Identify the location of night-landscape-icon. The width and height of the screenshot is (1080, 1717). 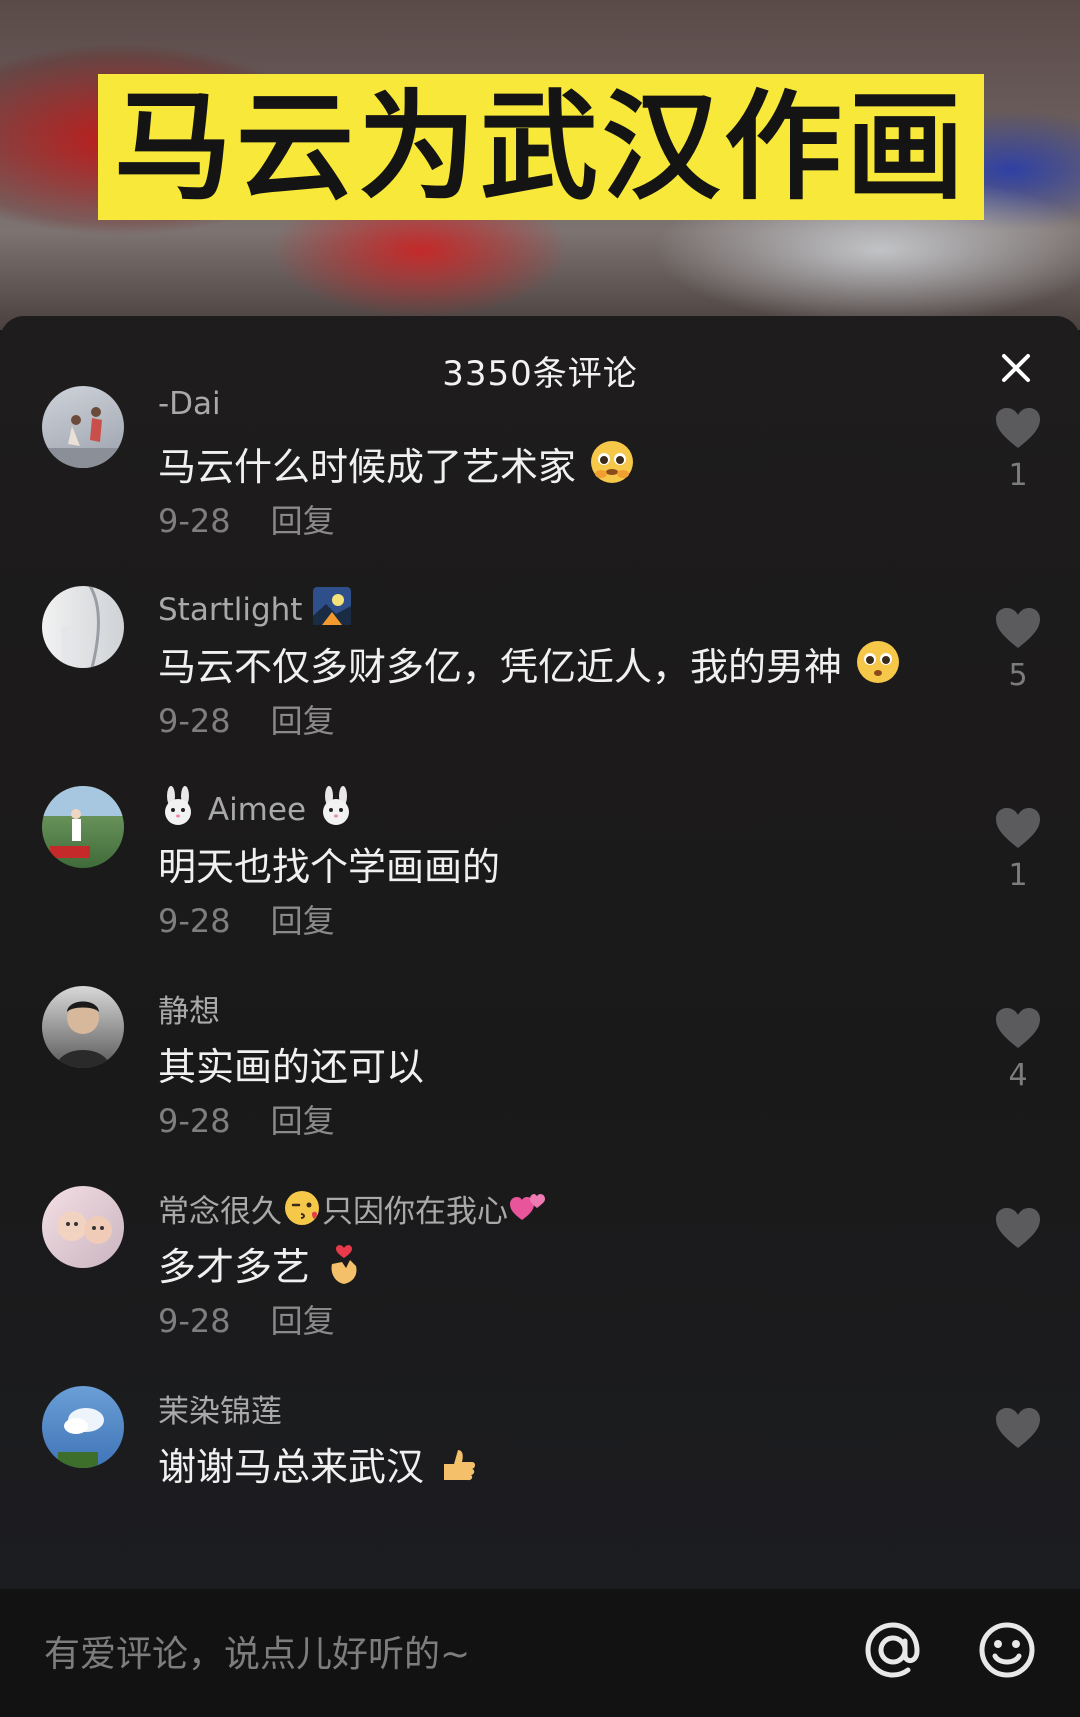
(332, 606).